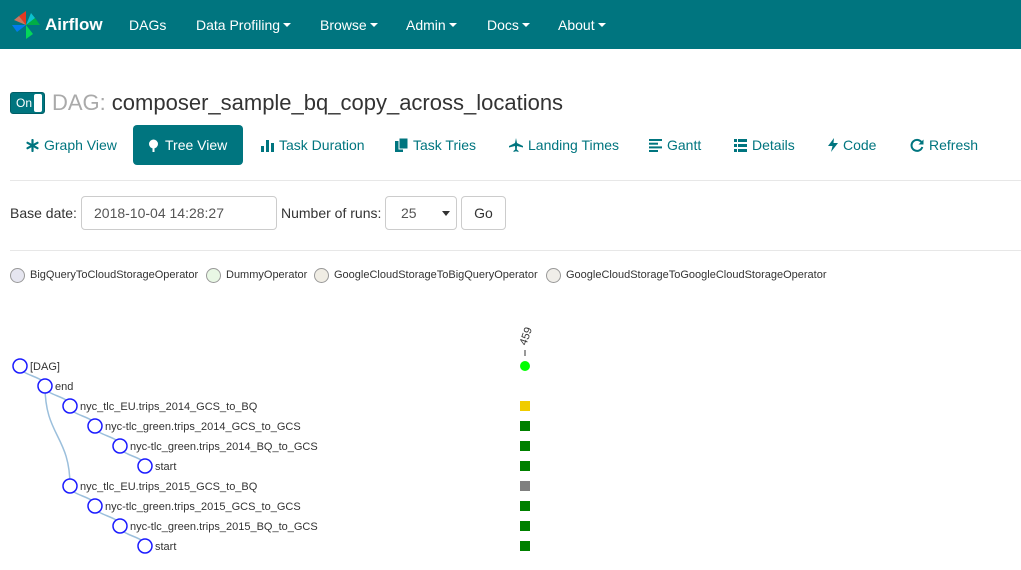  Describe the element at coordinates (576, 24) in the screenshot. I see `nav-about-label: About` at that location.